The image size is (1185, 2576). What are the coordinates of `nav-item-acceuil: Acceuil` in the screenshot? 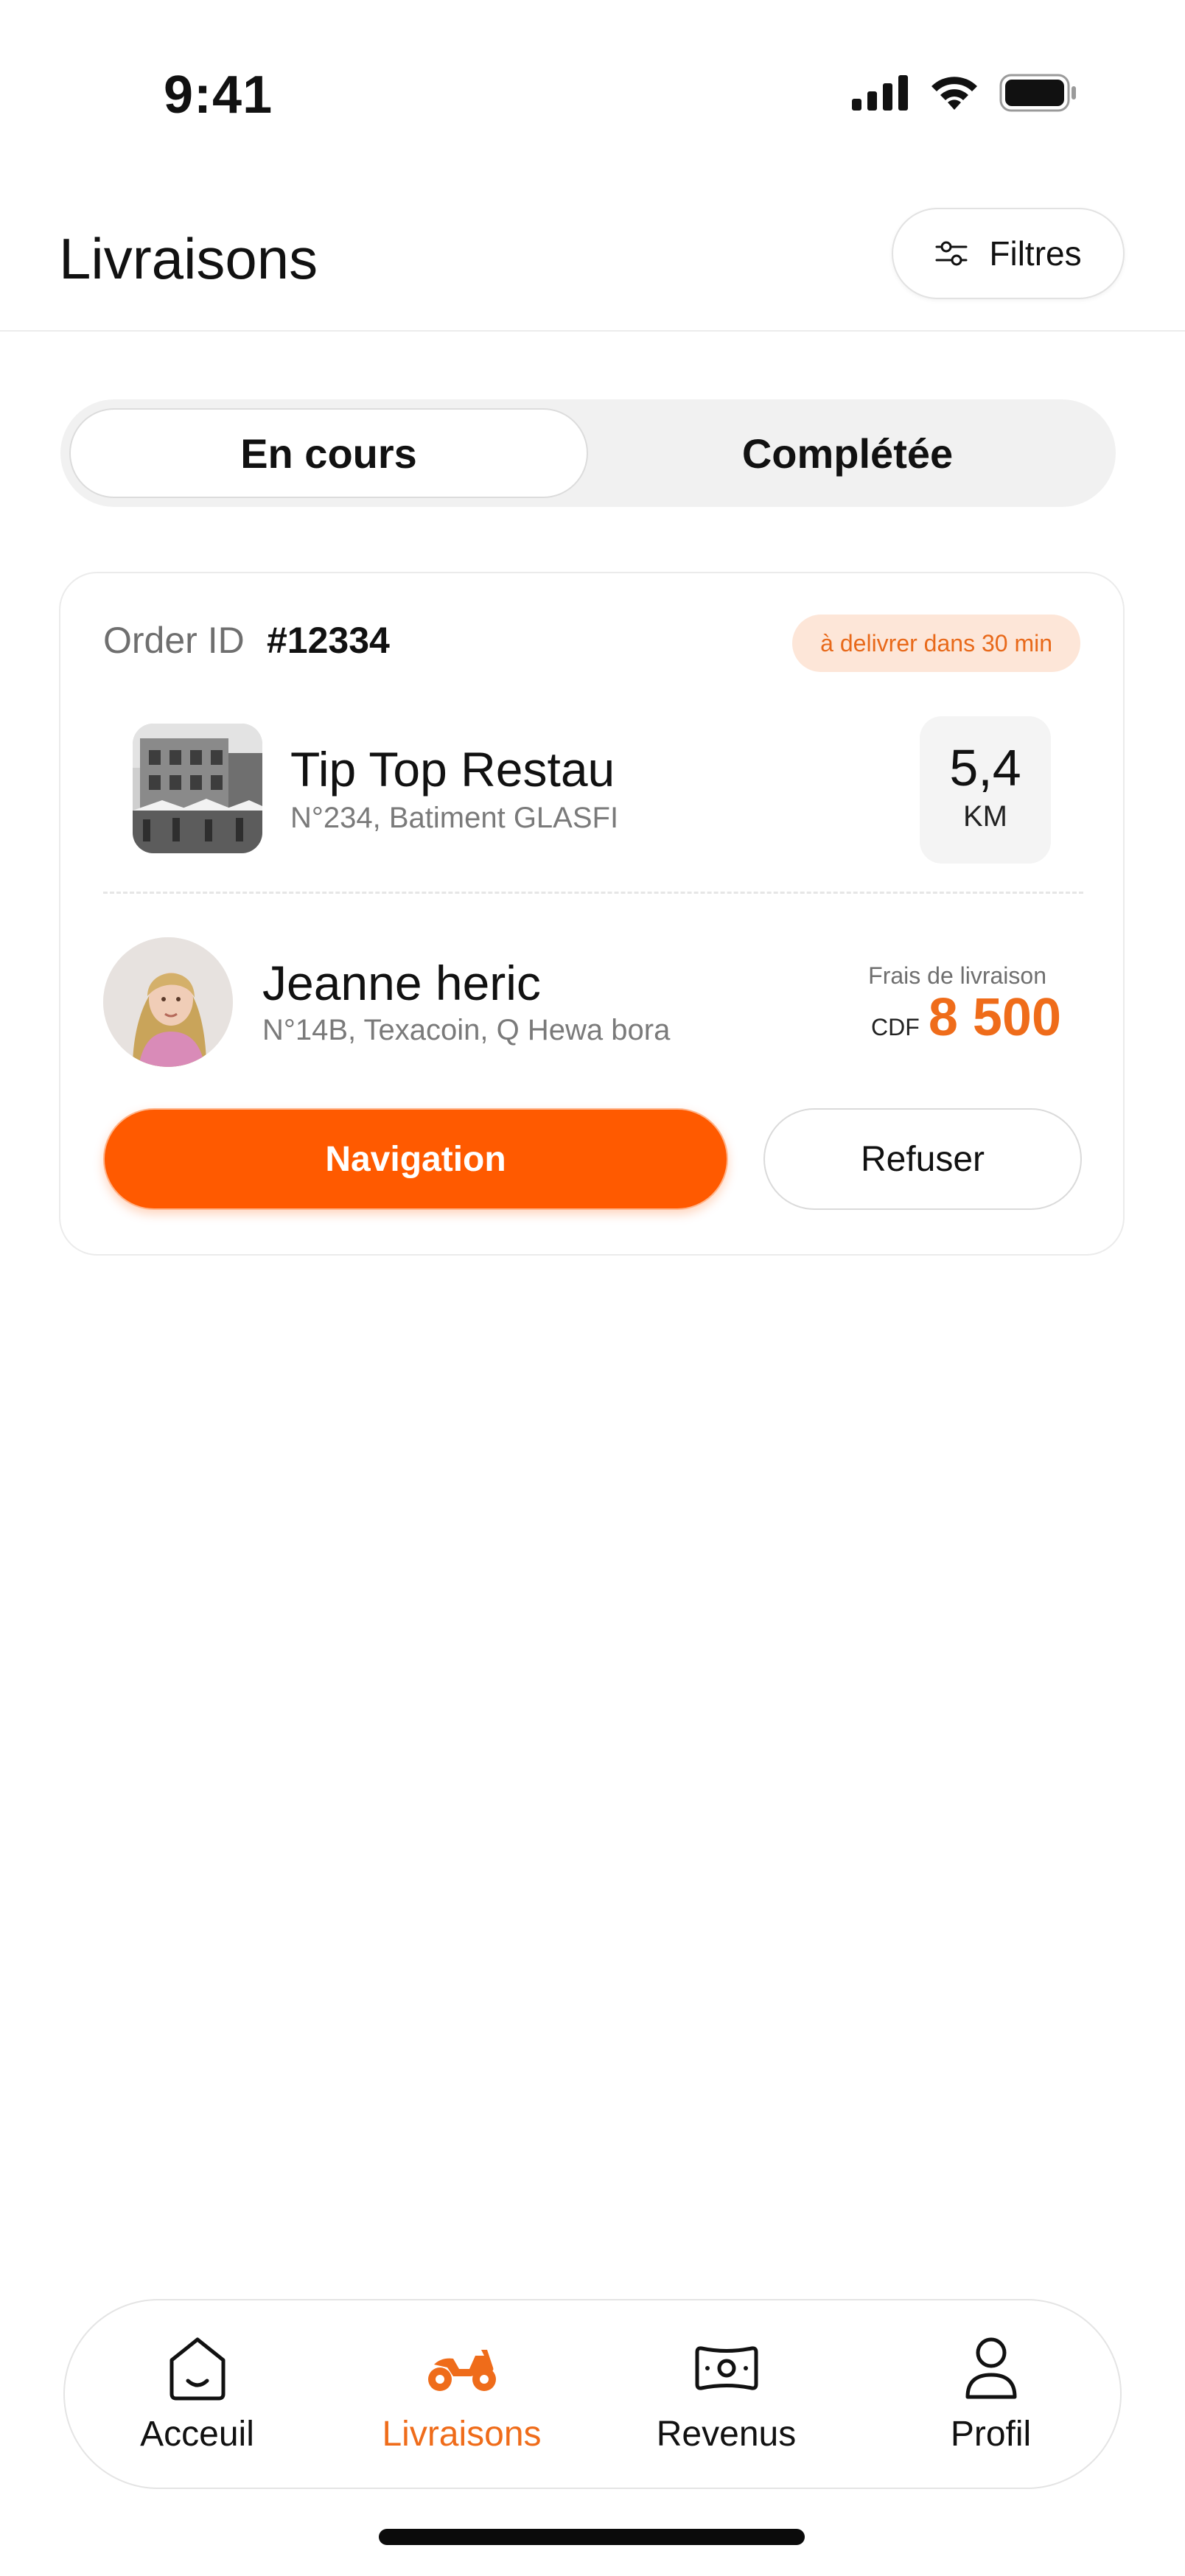 It's located at (197, 2394).